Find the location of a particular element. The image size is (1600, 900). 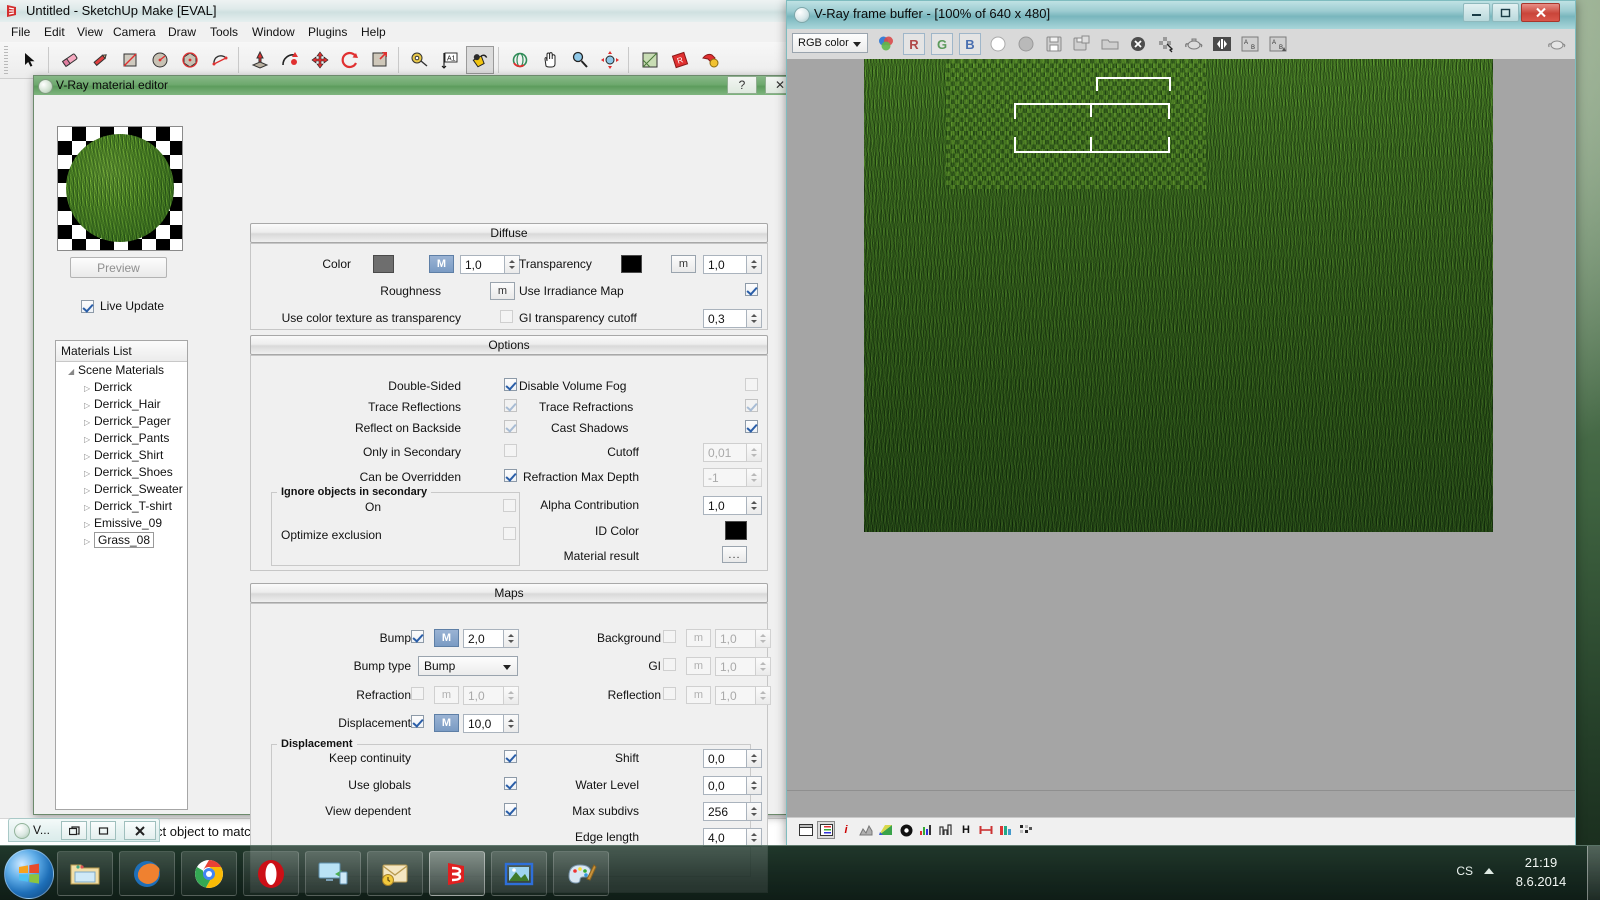

tray-show-hidden-icons-arrow is located at coordinates (1489, 871).